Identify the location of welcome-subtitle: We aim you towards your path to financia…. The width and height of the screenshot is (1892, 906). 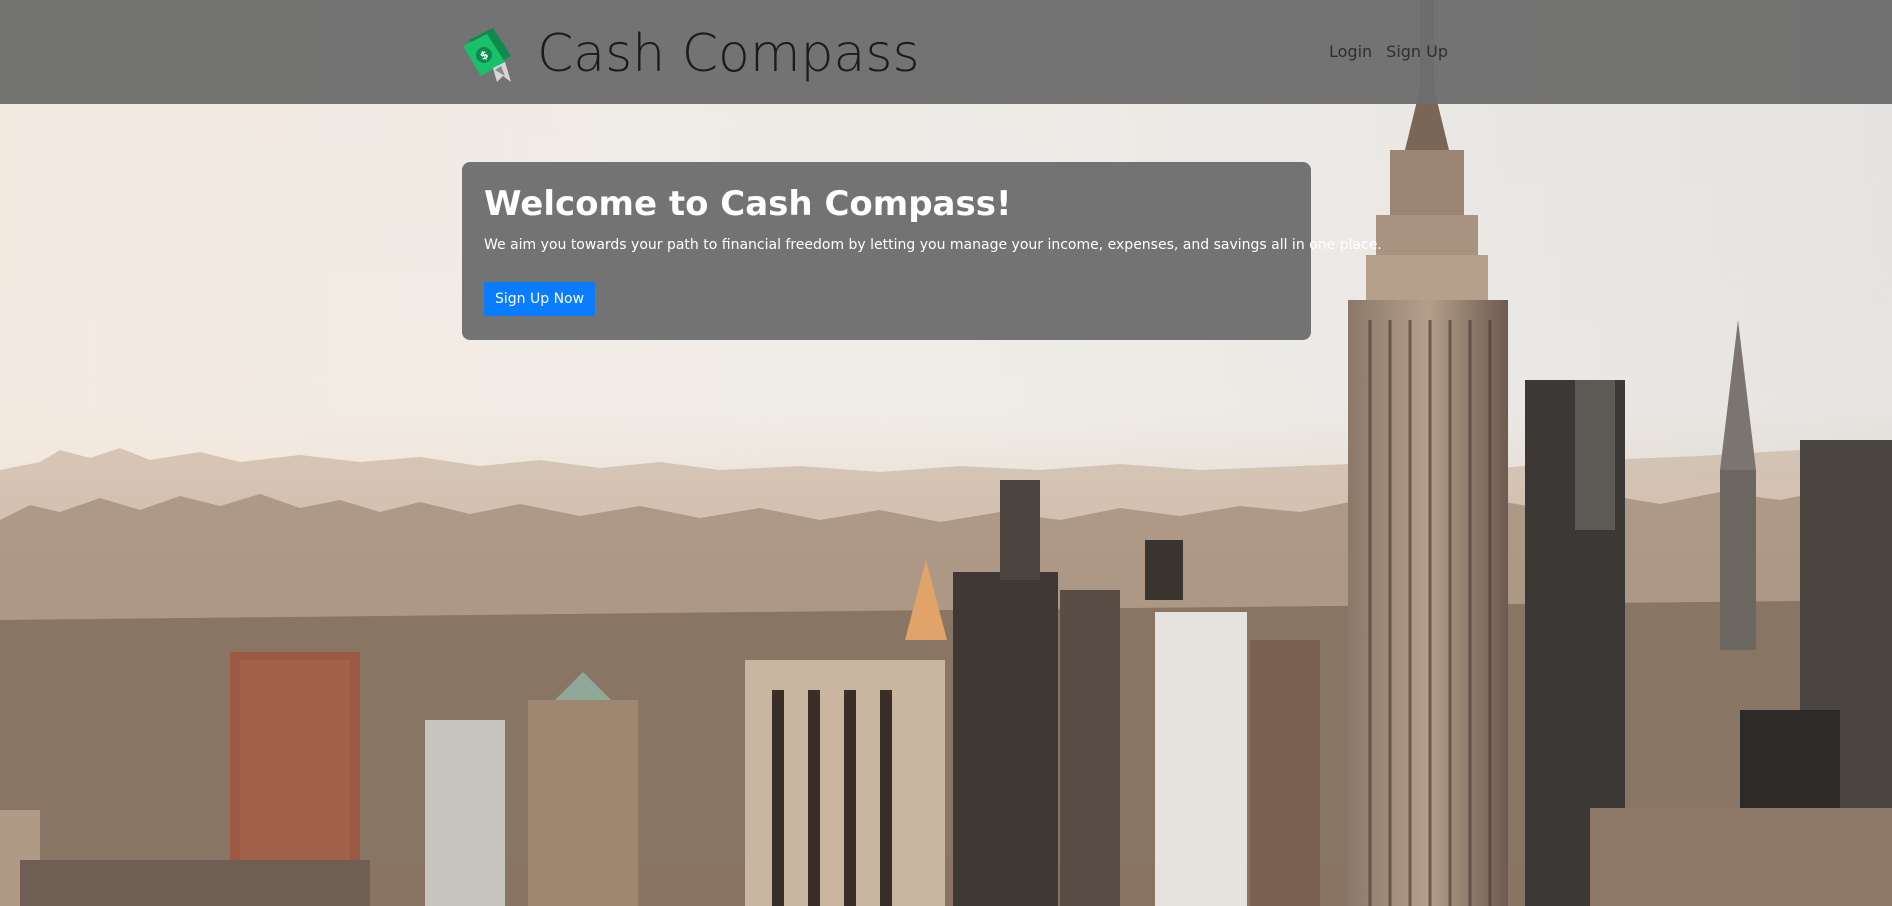
(933, 245).